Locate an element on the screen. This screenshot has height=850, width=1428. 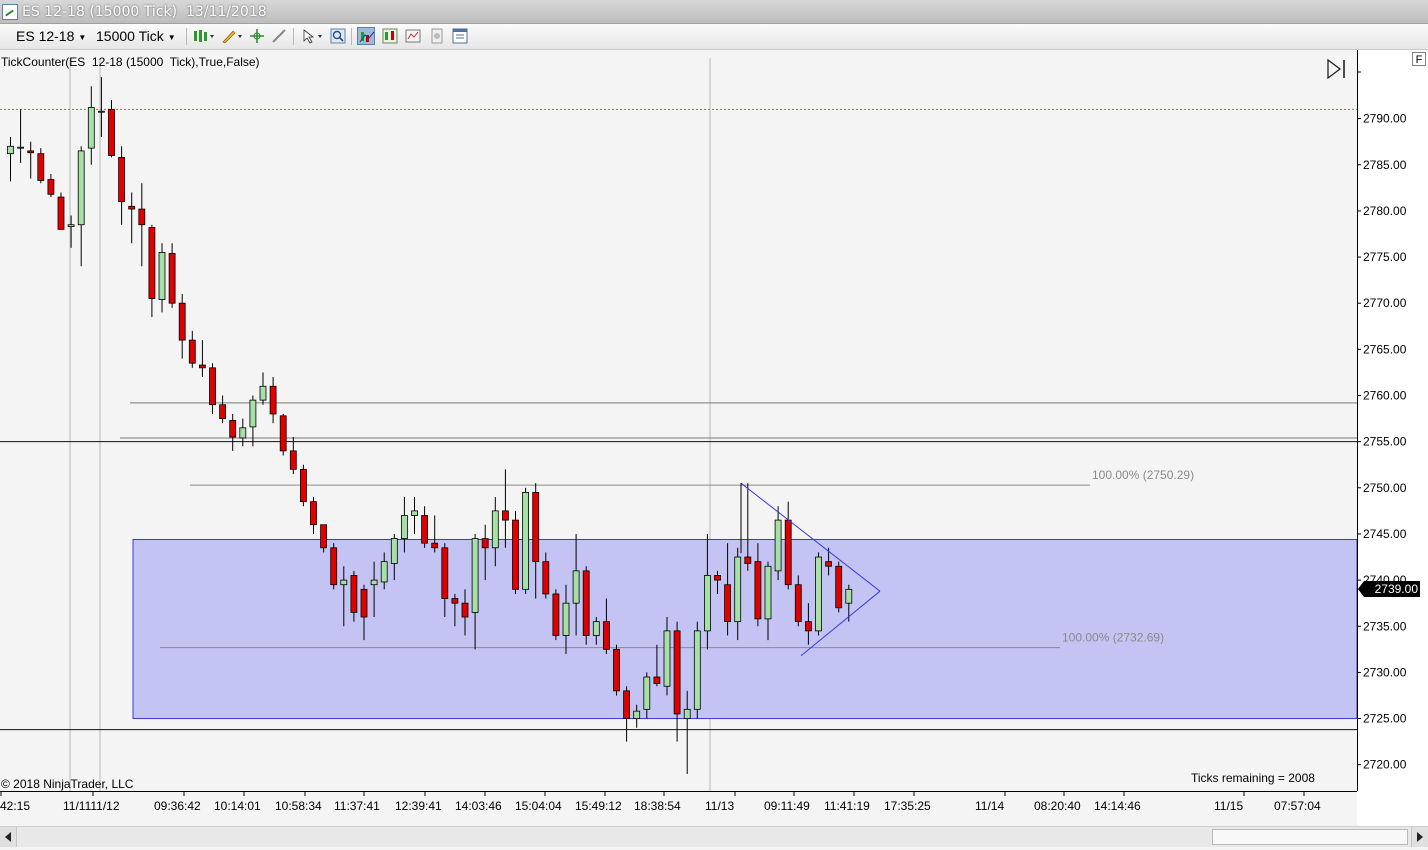
price-tick-label: 2790.00 is located at coordinates (1385, 119).